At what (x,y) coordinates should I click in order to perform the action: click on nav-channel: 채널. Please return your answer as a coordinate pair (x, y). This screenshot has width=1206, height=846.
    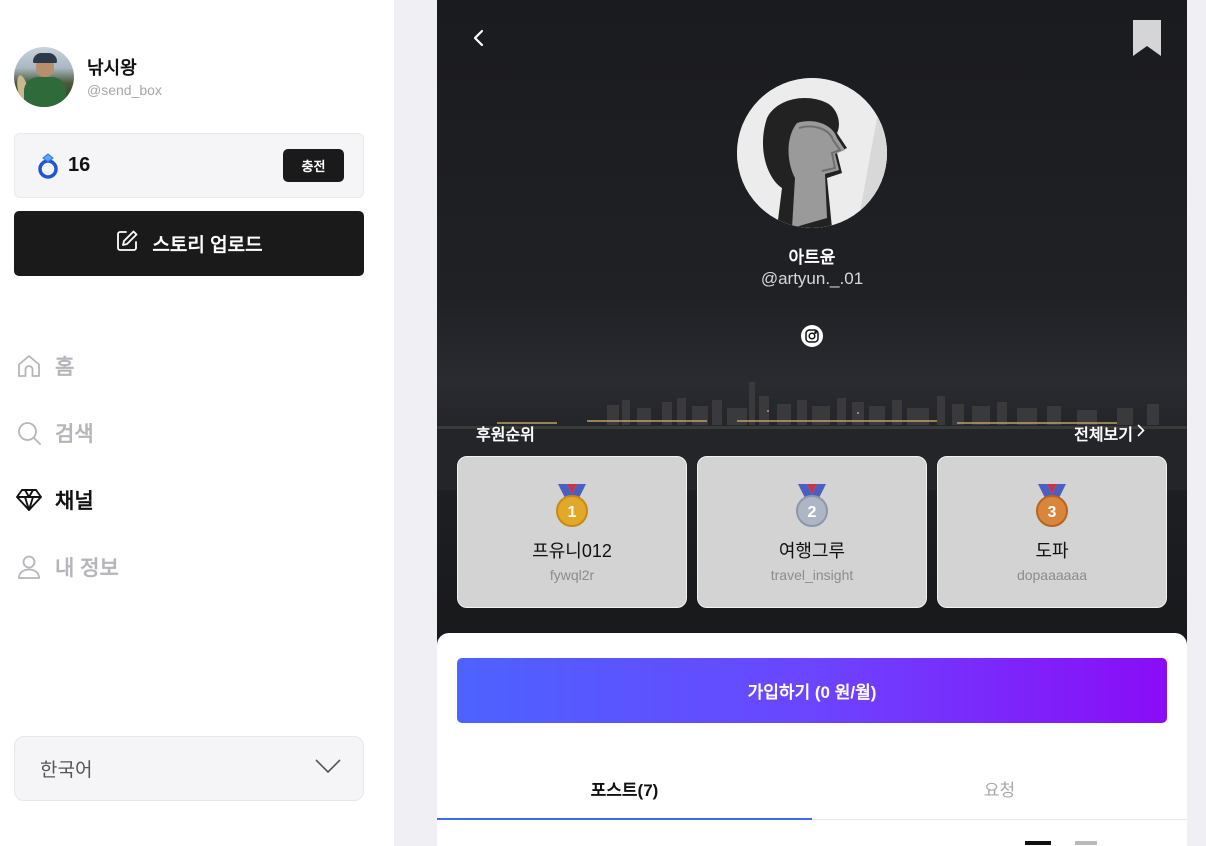
    Looking at the image, I should click on (66, 499).